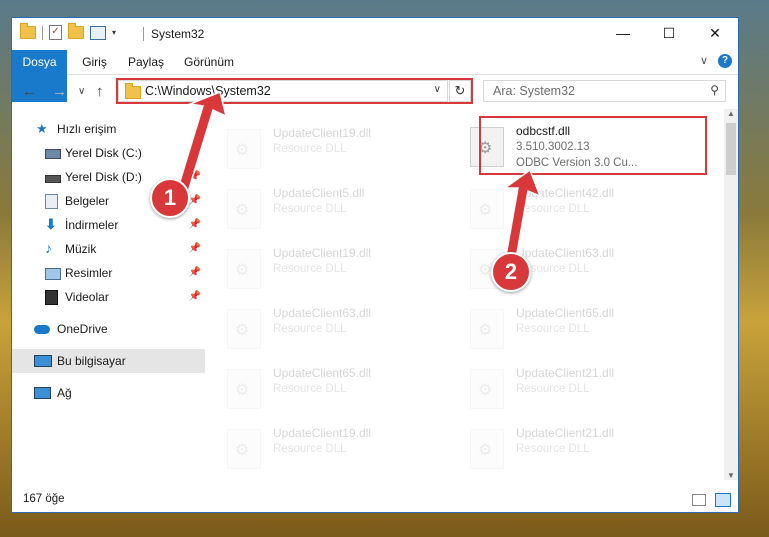  I want to click on arrow-one, so click(202, 141).